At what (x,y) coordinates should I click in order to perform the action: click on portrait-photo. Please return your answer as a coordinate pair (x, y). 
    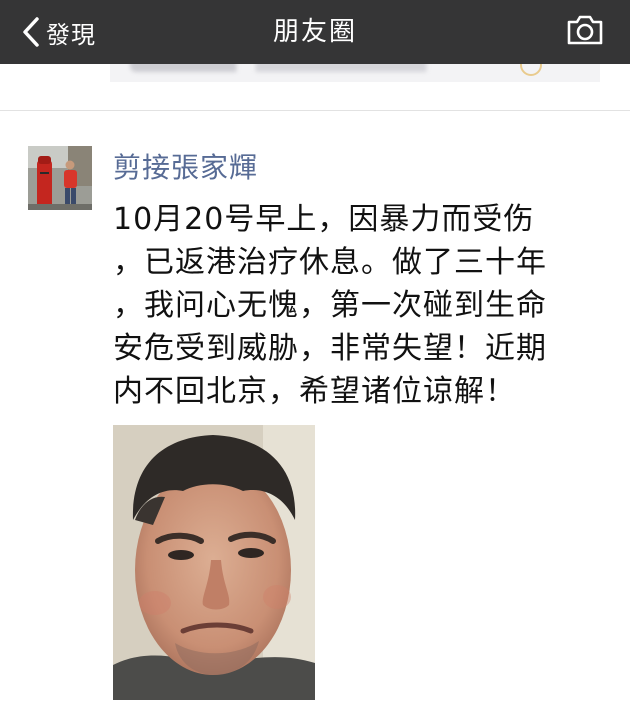
    Looking at the image, I should click on (214, 562).